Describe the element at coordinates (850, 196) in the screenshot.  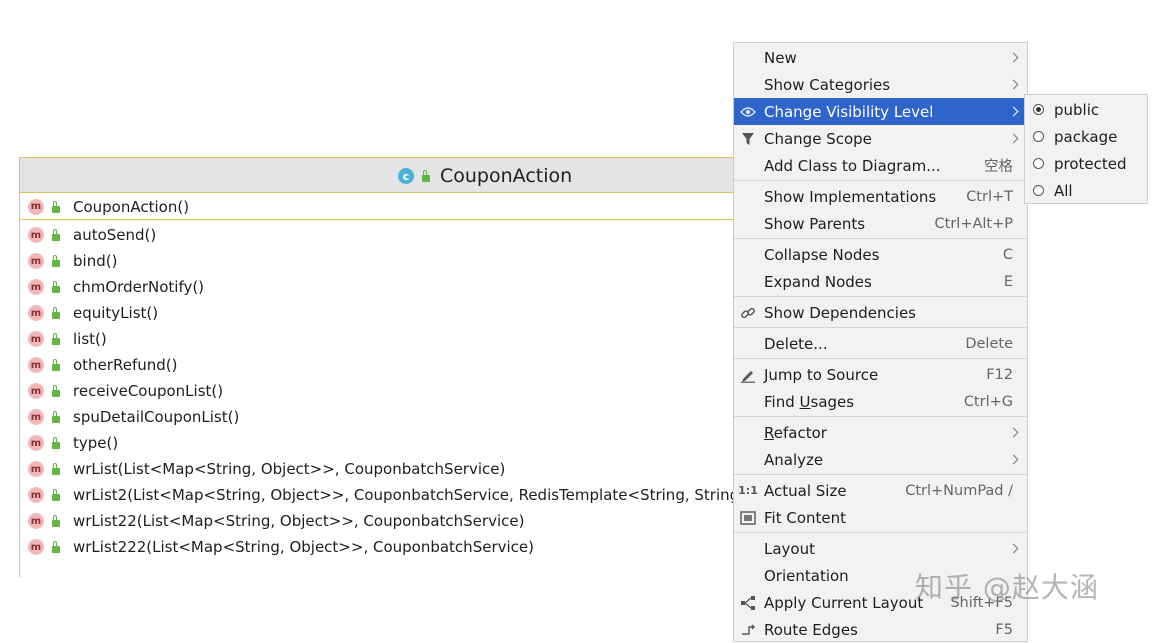
I see `menu-item-label: Show Implementations` at that location.